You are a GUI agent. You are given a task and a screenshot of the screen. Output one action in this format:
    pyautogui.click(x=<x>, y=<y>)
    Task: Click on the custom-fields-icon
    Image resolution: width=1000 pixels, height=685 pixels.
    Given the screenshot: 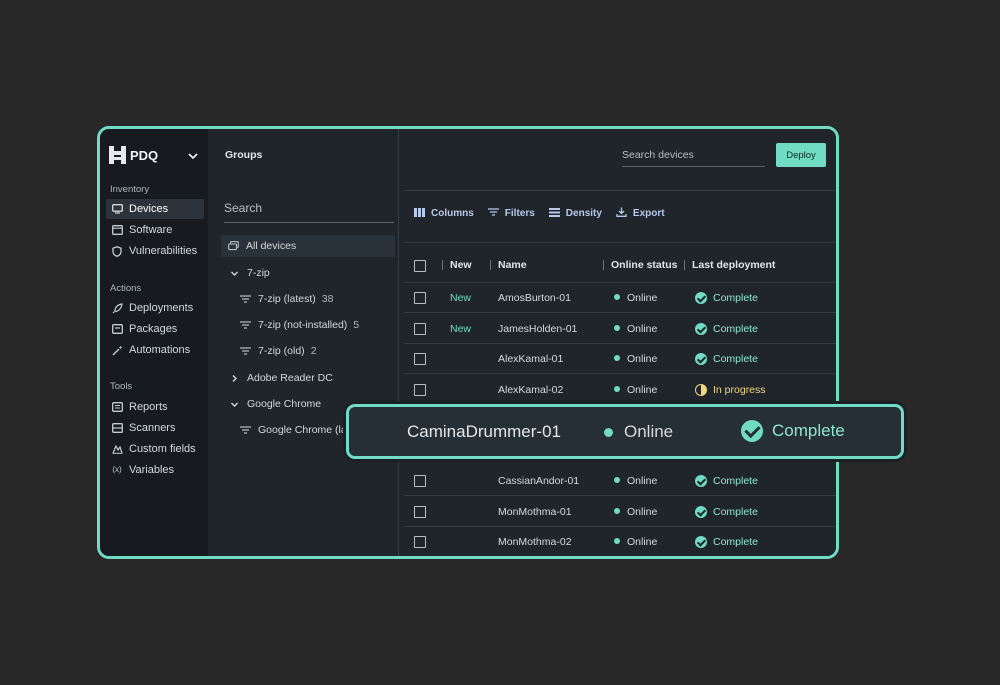 What is the action you would take?
    pyautogui.click(x=117, y=449)
    